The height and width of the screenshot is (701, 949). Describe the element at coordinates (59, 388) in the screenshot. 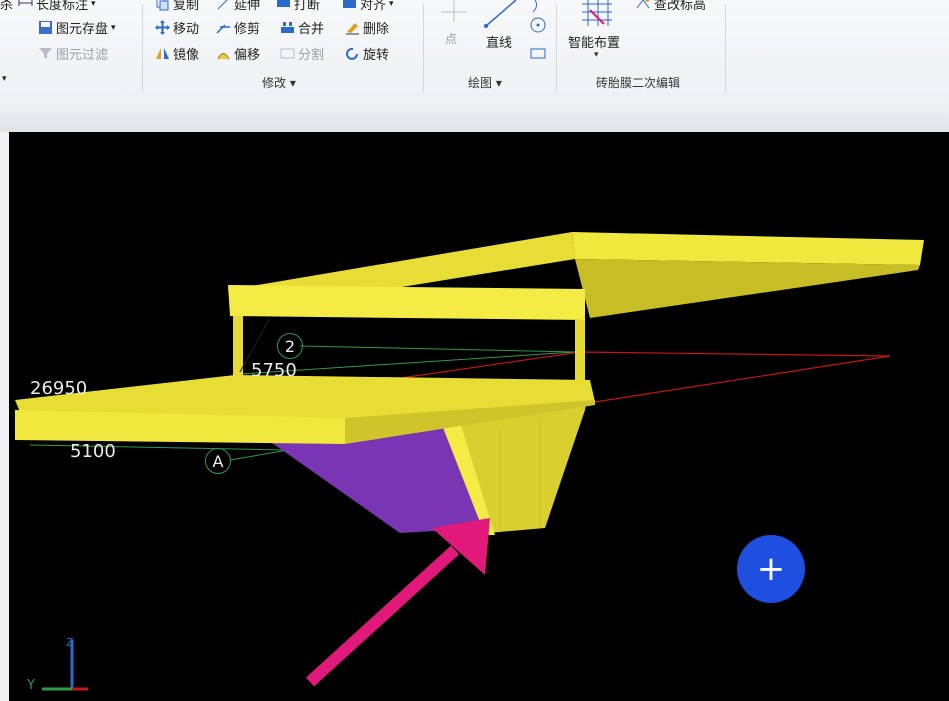

I see `dimension-label-26950: 26950` at that location.